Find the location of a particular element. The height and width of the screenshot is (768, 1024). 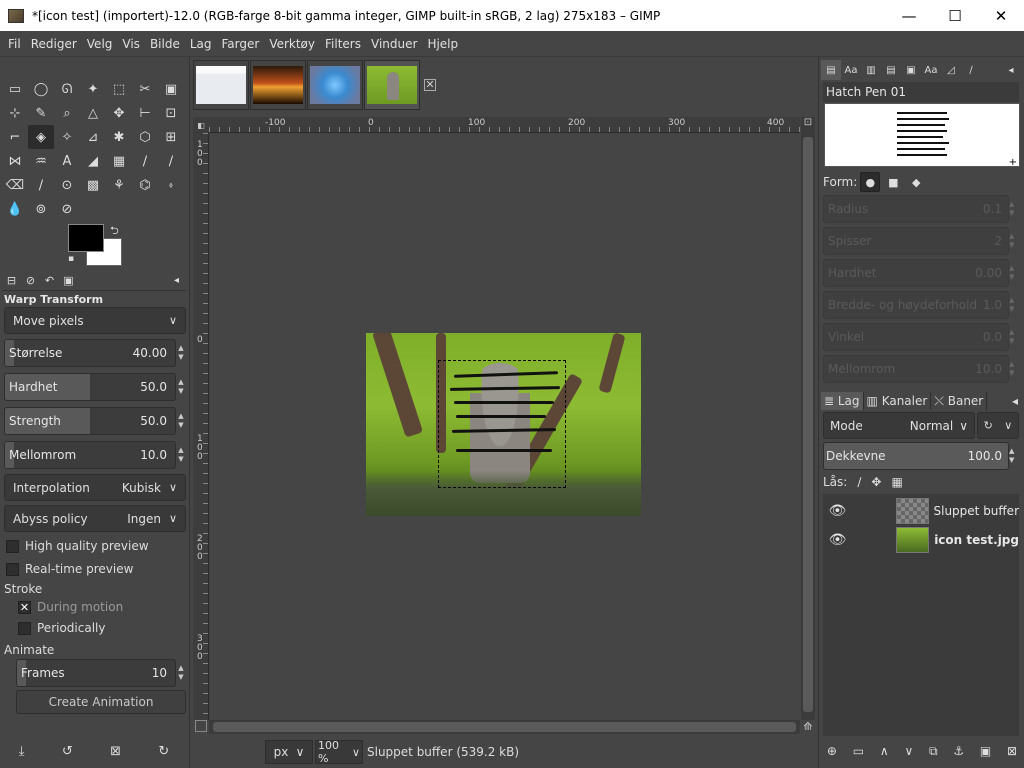

clone-tool-icon: ⚘ is located at coordinates (119, 185).